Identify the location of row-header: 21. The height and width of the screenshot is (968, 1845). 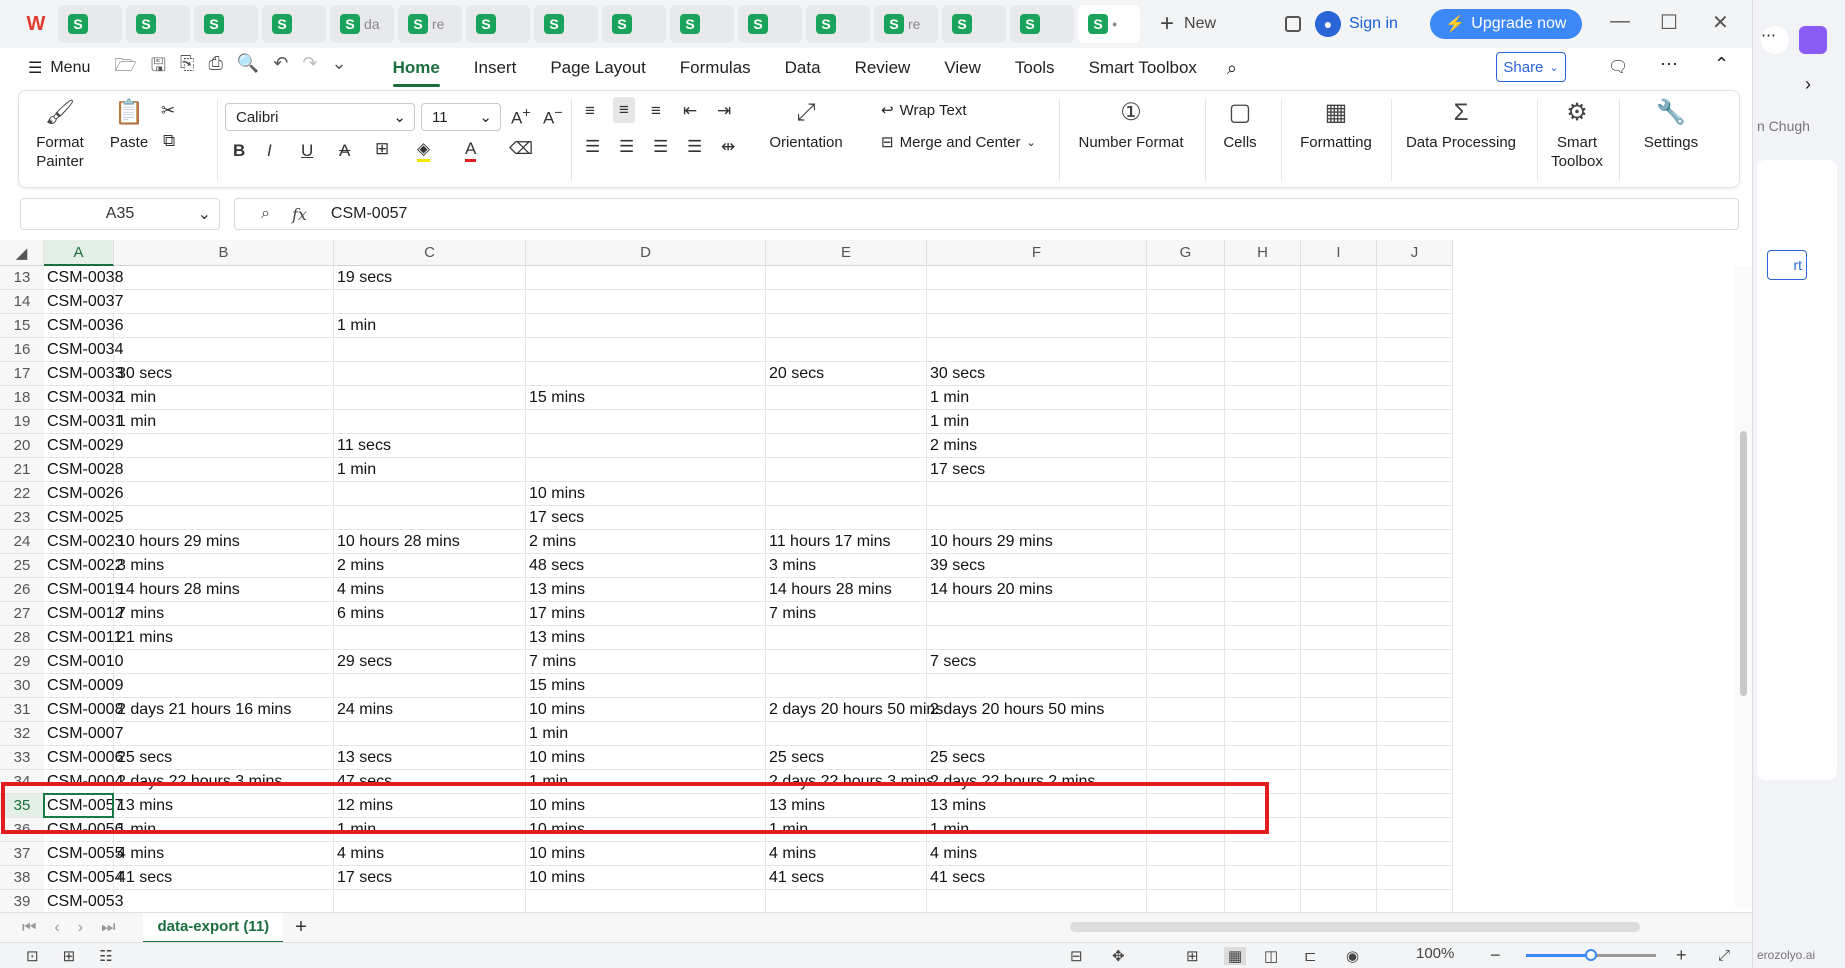
(22, 470).